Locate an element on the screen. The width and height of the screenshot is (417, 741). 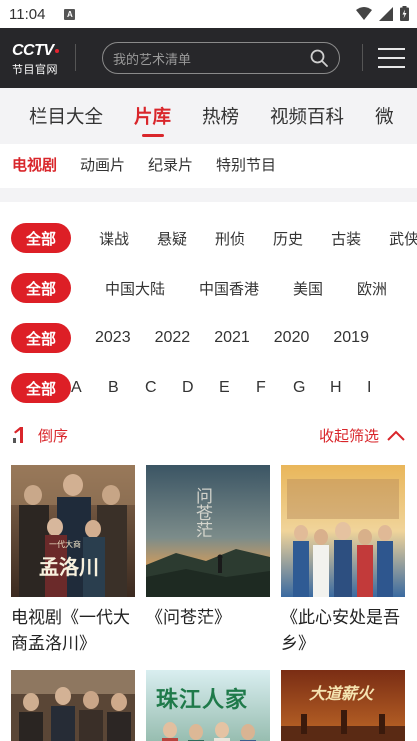
filter-letter-option: C is located at coordinates (163, 388).